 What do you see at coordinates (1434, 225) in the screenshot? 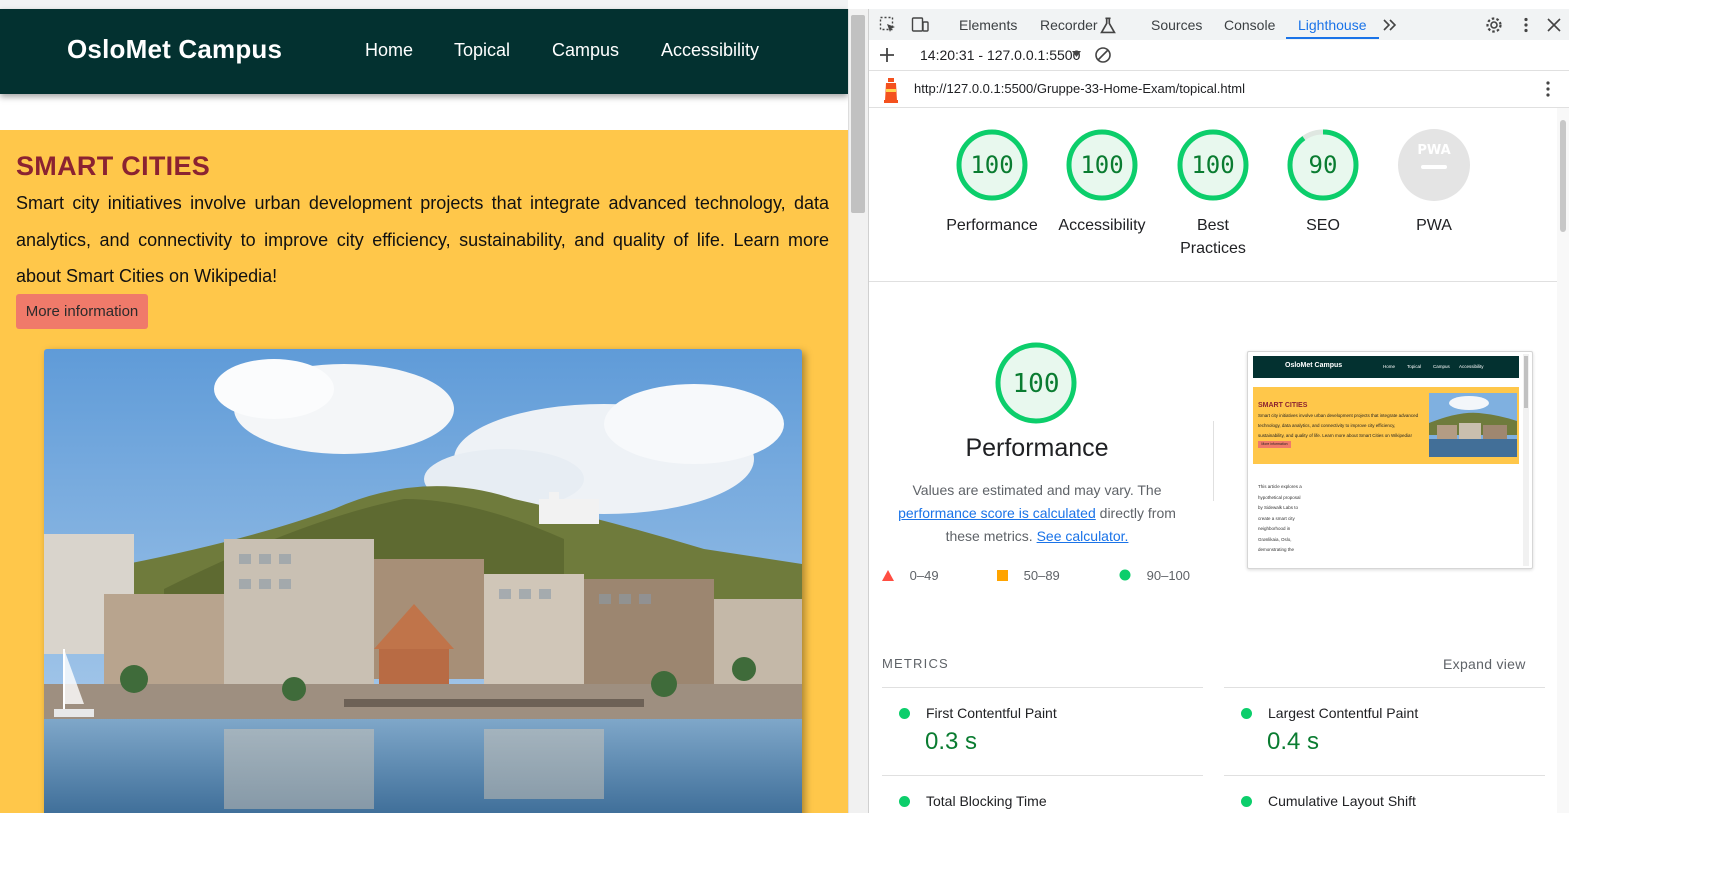
I see `gauge-pwa-label: PWA` at bounding box center [1434, 225].